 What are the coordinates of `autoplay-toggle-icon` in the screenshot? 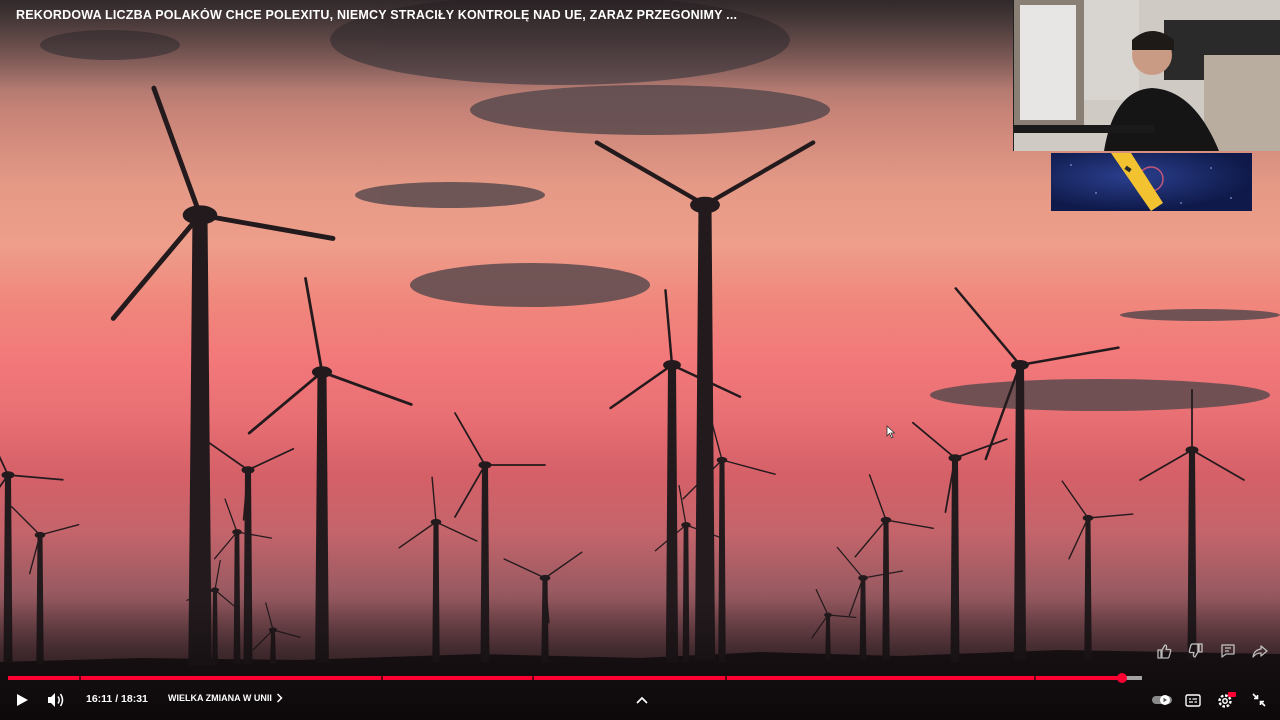 It's located at (1162, 700).